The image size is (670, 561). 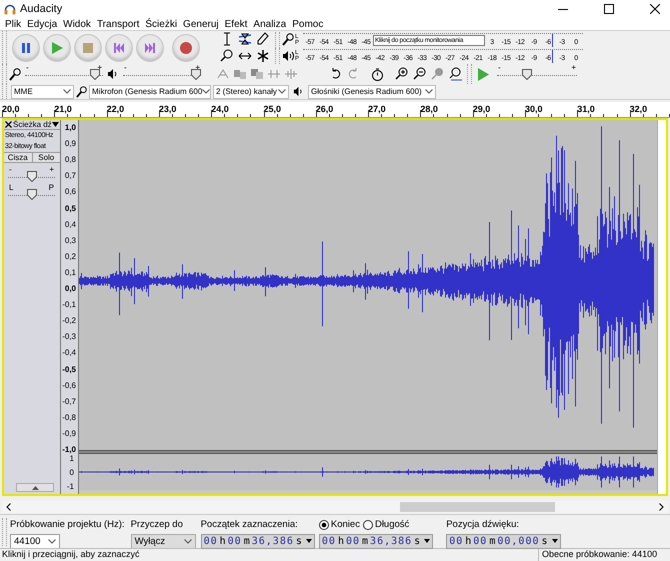 I want to click on menu-item: Generuj, so click(x=201, y=24).